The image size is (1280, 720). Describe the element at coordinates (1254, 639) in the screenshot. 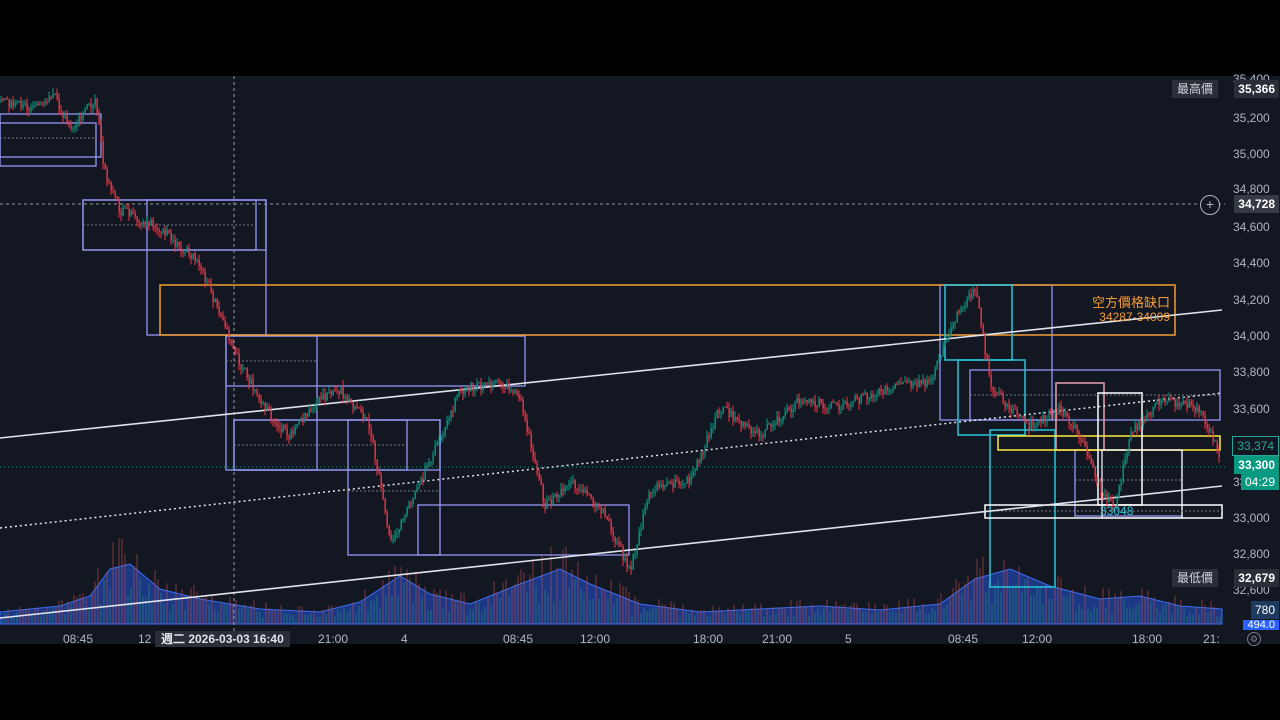

I see `settings-icon: ⚙` at that location.